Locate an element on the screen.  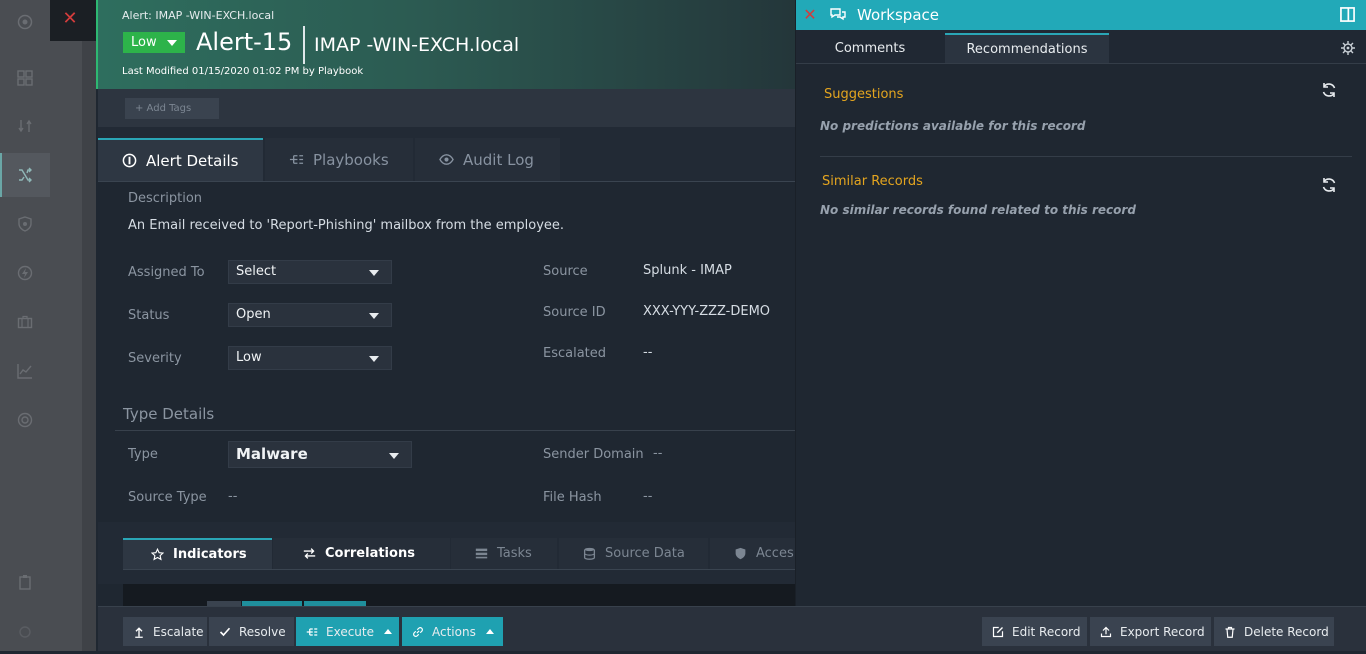
escalate-arrow-icon is located at coordinates (139, 632).